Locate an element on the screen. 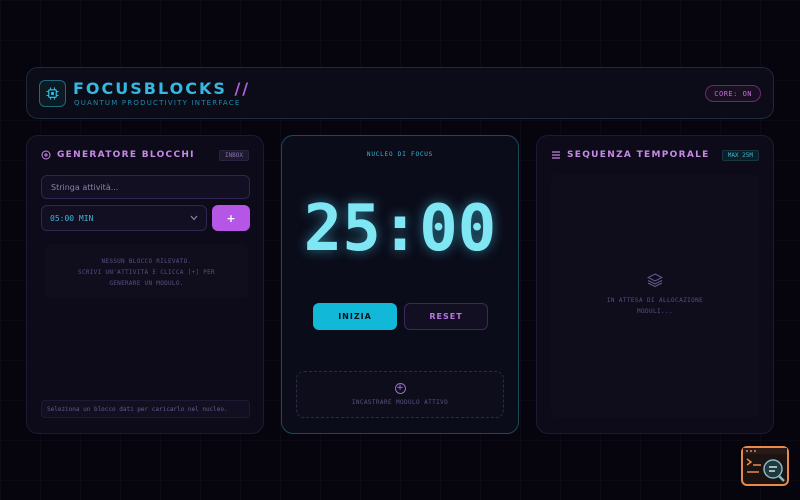 This screenshot has width=800, height=500. empty-message-line-3: GENERARE UN MODULO. is located at coordinates (146, 283).